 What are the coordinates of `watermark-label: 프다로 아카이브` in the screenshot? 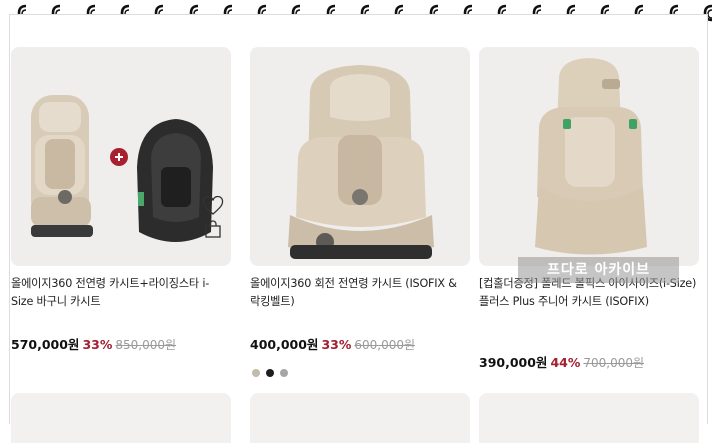 It's located at (598, 270).